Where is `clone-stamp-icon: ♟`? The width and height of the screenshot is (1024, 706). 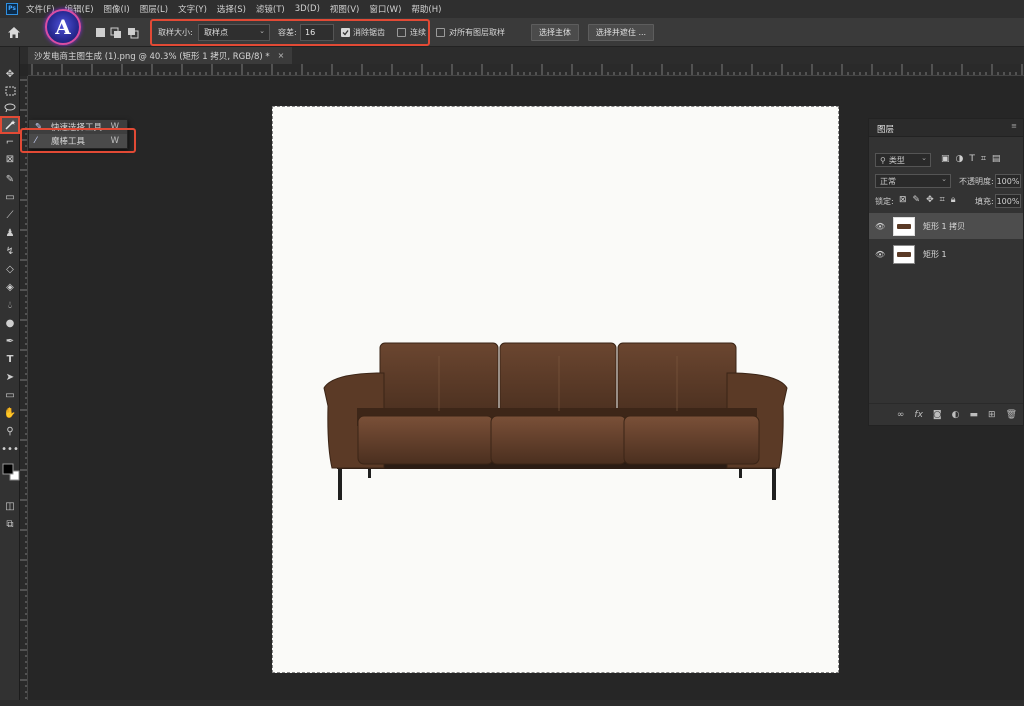 clone-stamp-icon: ♟ is located at coordinates (10, 233).